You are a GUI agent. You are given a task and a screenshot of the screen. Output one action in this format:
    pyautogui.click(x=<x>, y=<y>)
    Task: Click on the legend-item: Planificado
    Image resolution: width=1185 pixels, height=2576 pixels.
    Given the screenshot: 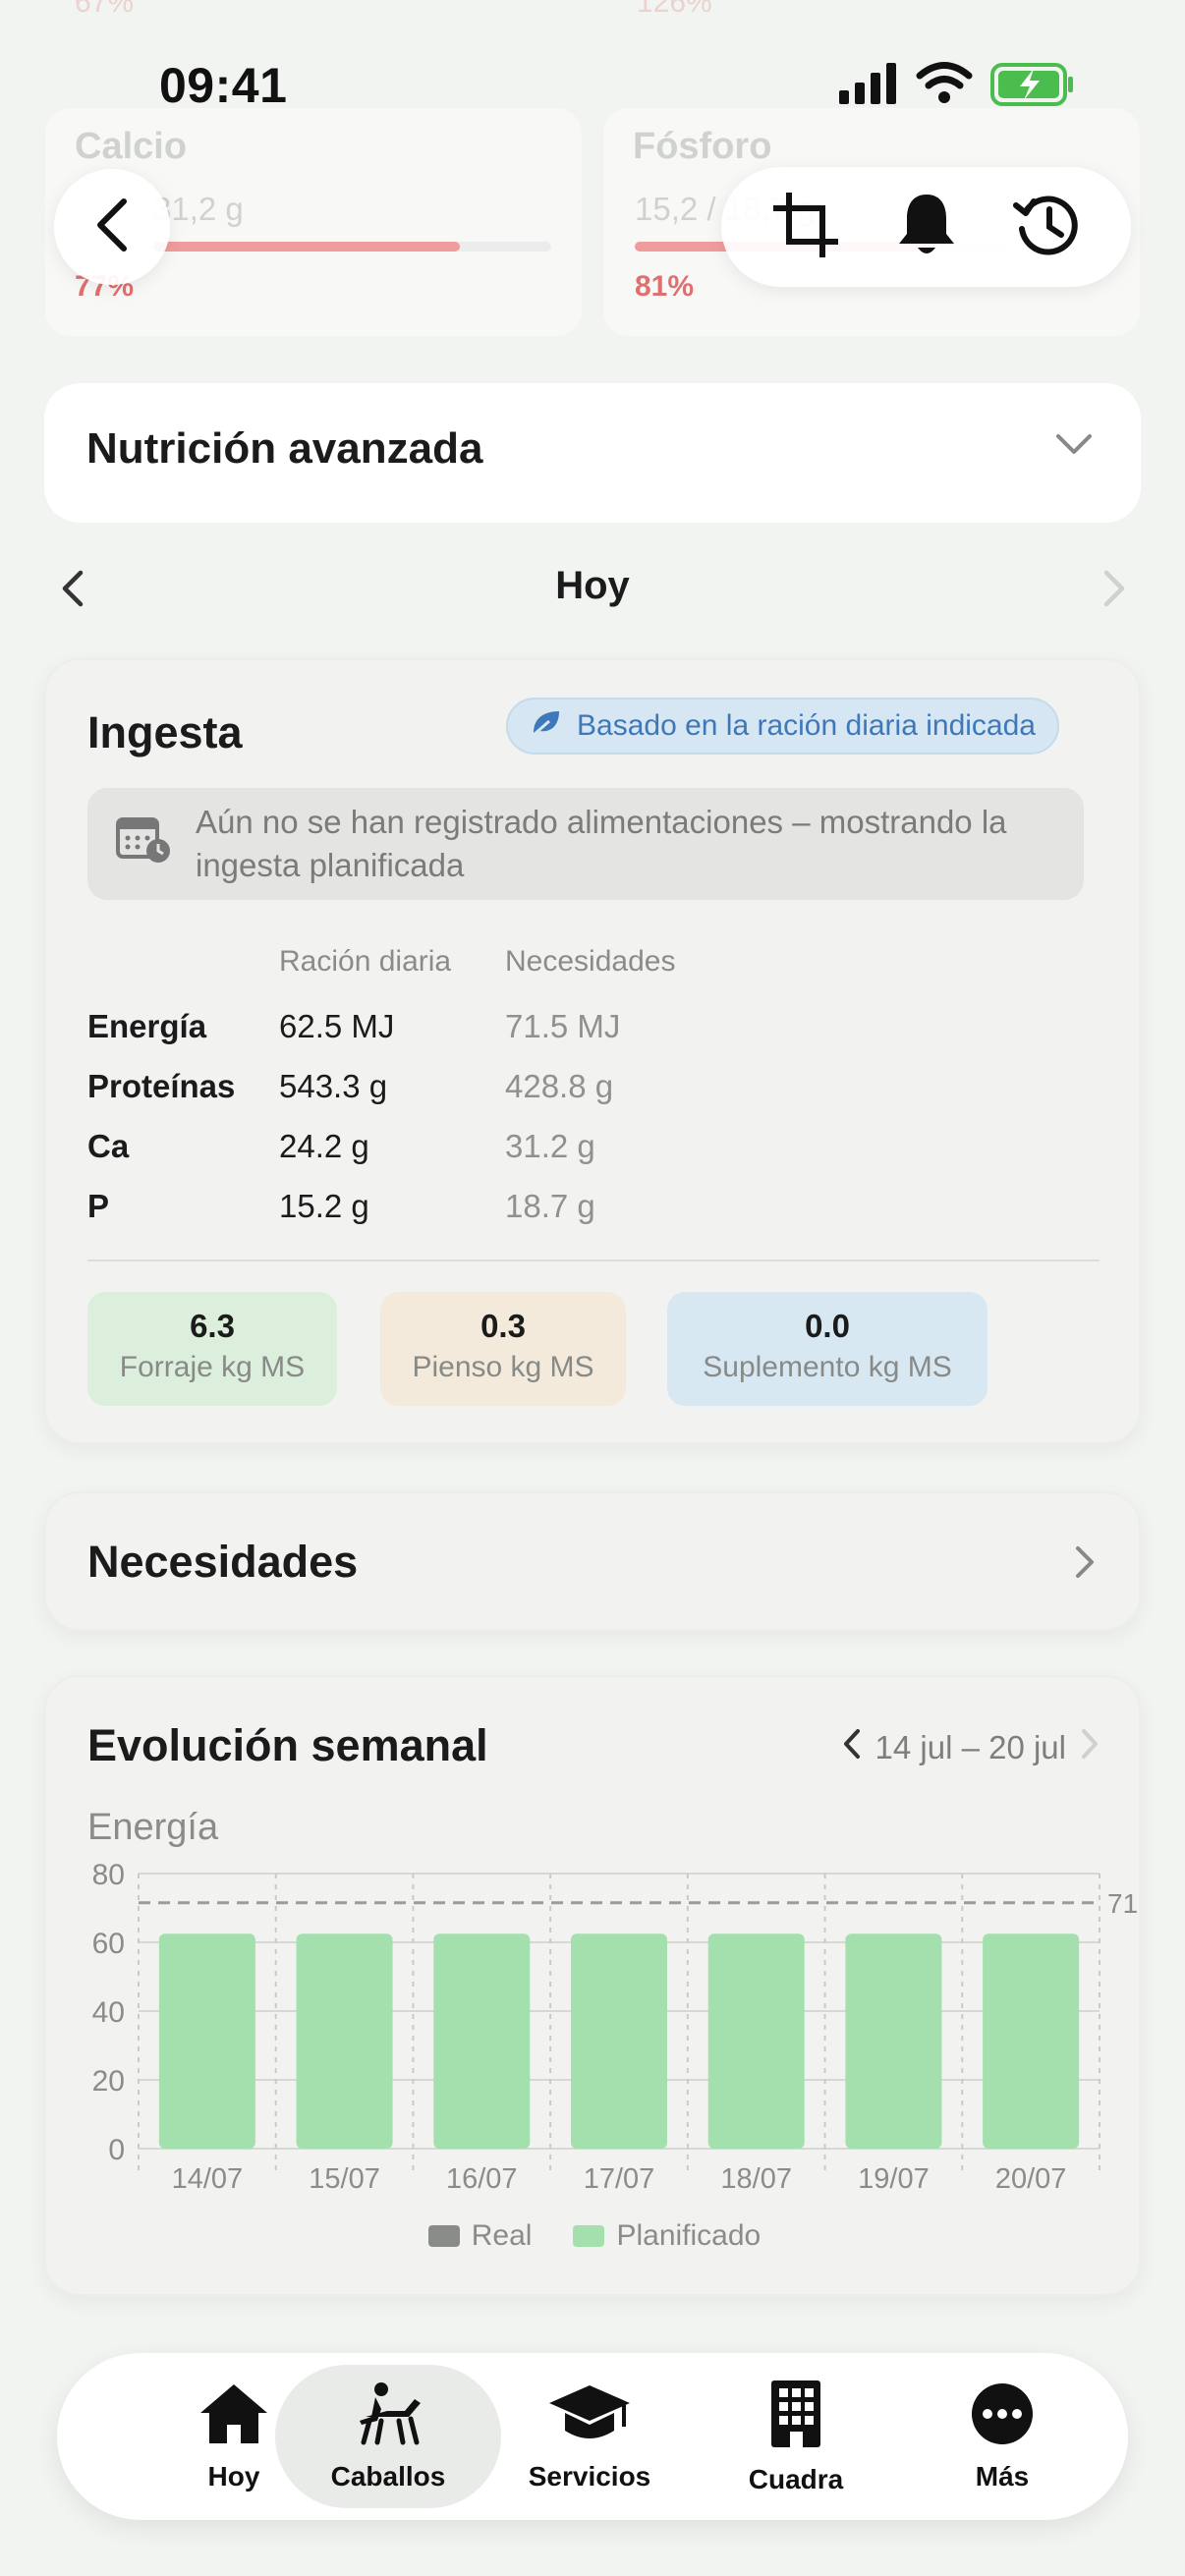 What is the action you would take?
    pyautogui.click(x=667, y=2236)
    